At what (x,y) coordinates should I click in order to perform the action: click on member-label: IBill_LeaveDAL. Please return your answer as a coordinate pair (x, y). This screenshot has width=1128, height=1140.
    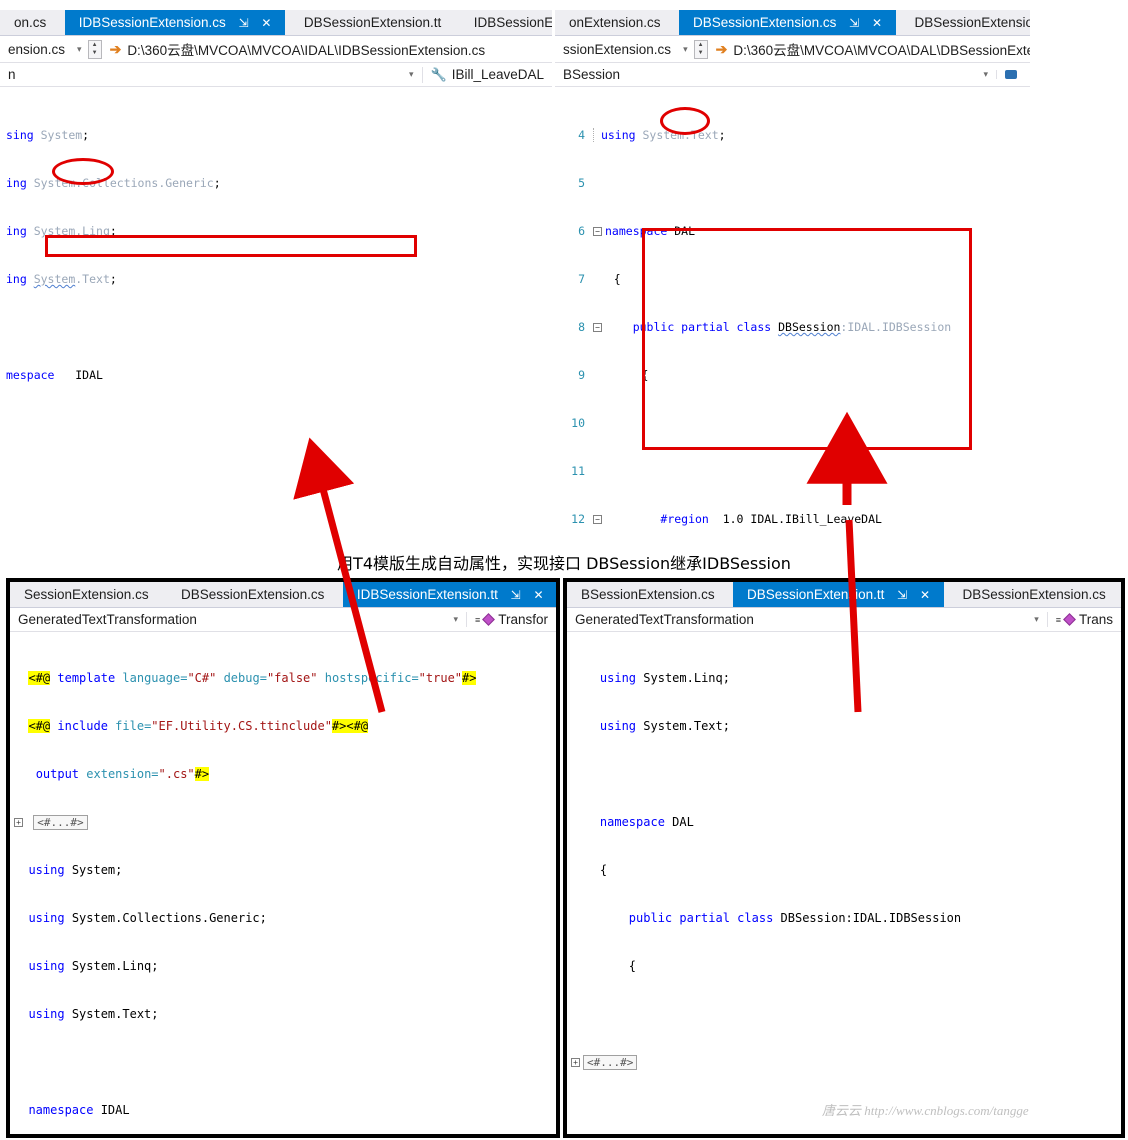
    Looking at the image, I should click on (497, 74).